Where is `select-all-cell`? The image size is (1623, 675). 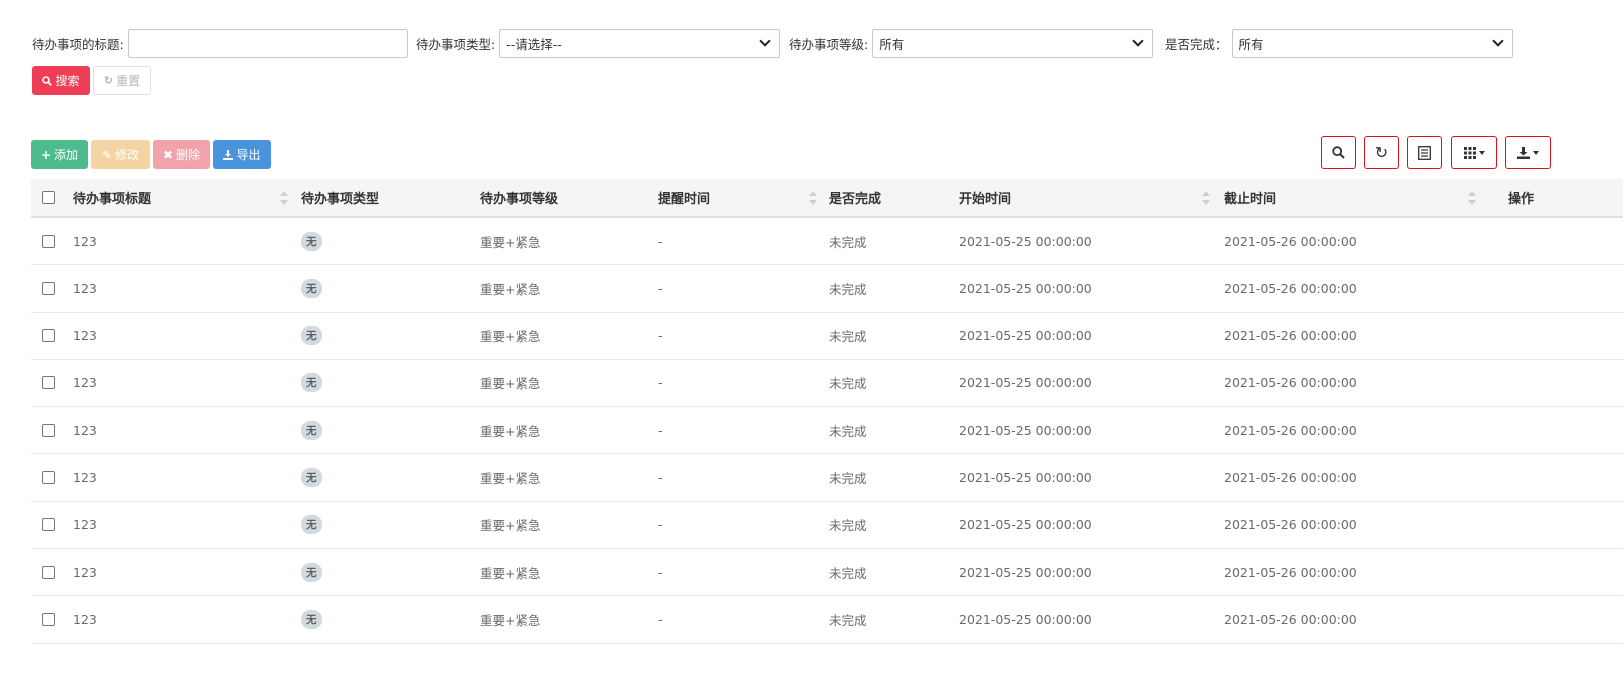
select-all-cell is located at coordinates (48, 197).